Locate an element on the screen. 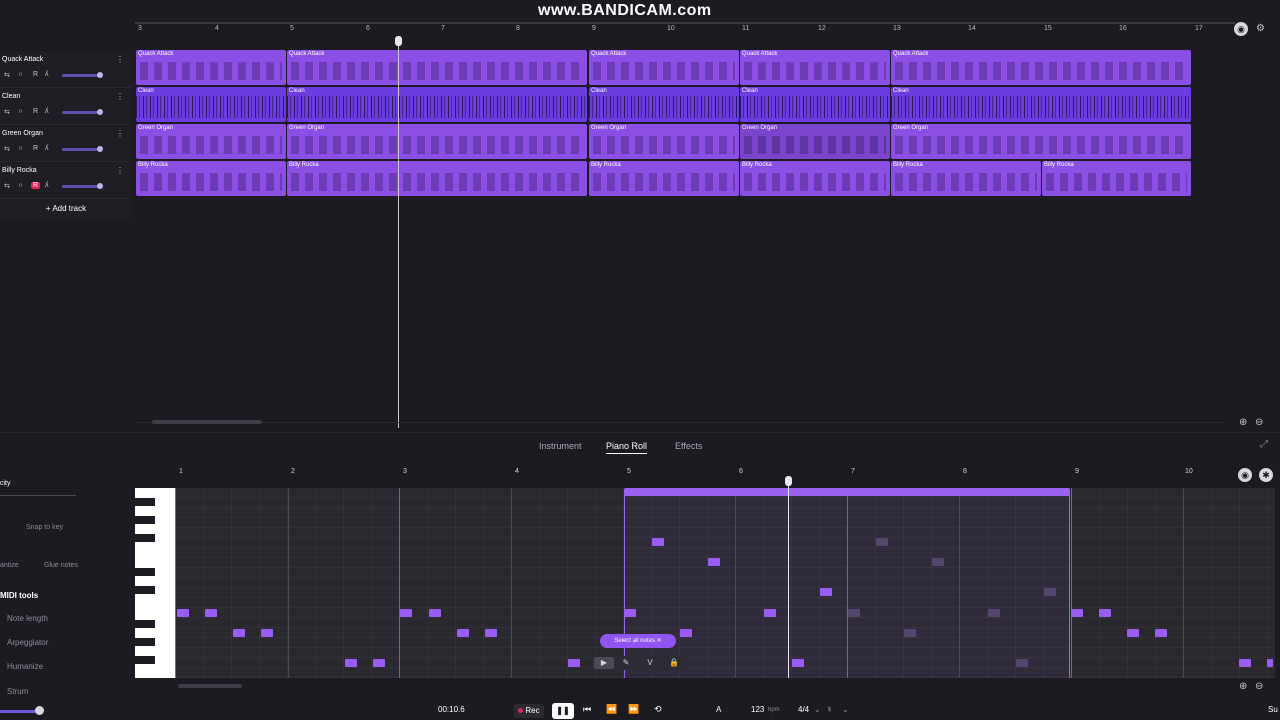 Image resolution: width=1280 pixels, height=720 pixels. velocity-slider is located at coordinates (38, 495).